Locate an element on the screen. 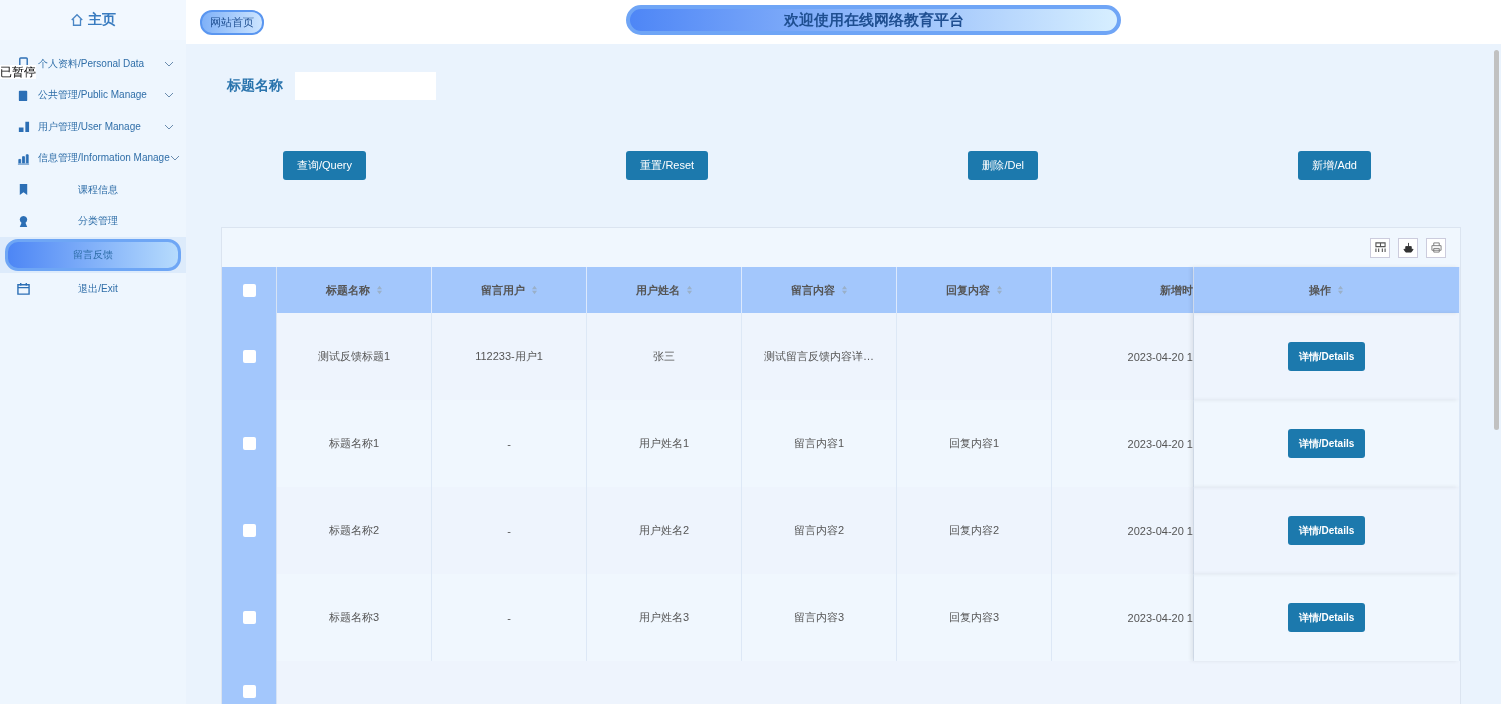  column-header: 留言内容 is located at coordinates (819, 290).